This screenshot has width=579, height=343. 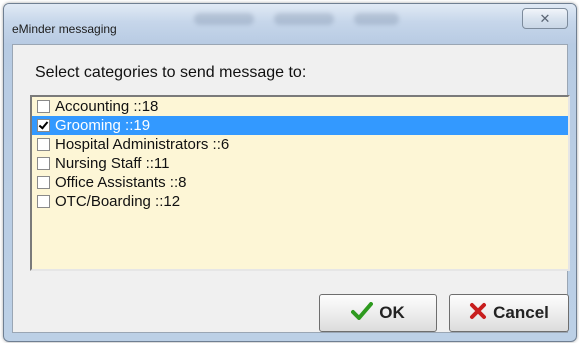 What do you see at coordinates (118, 201) in the screenshot?
I see `category-label: OTC/Boarding ::12` at bounding box center [118, 201].